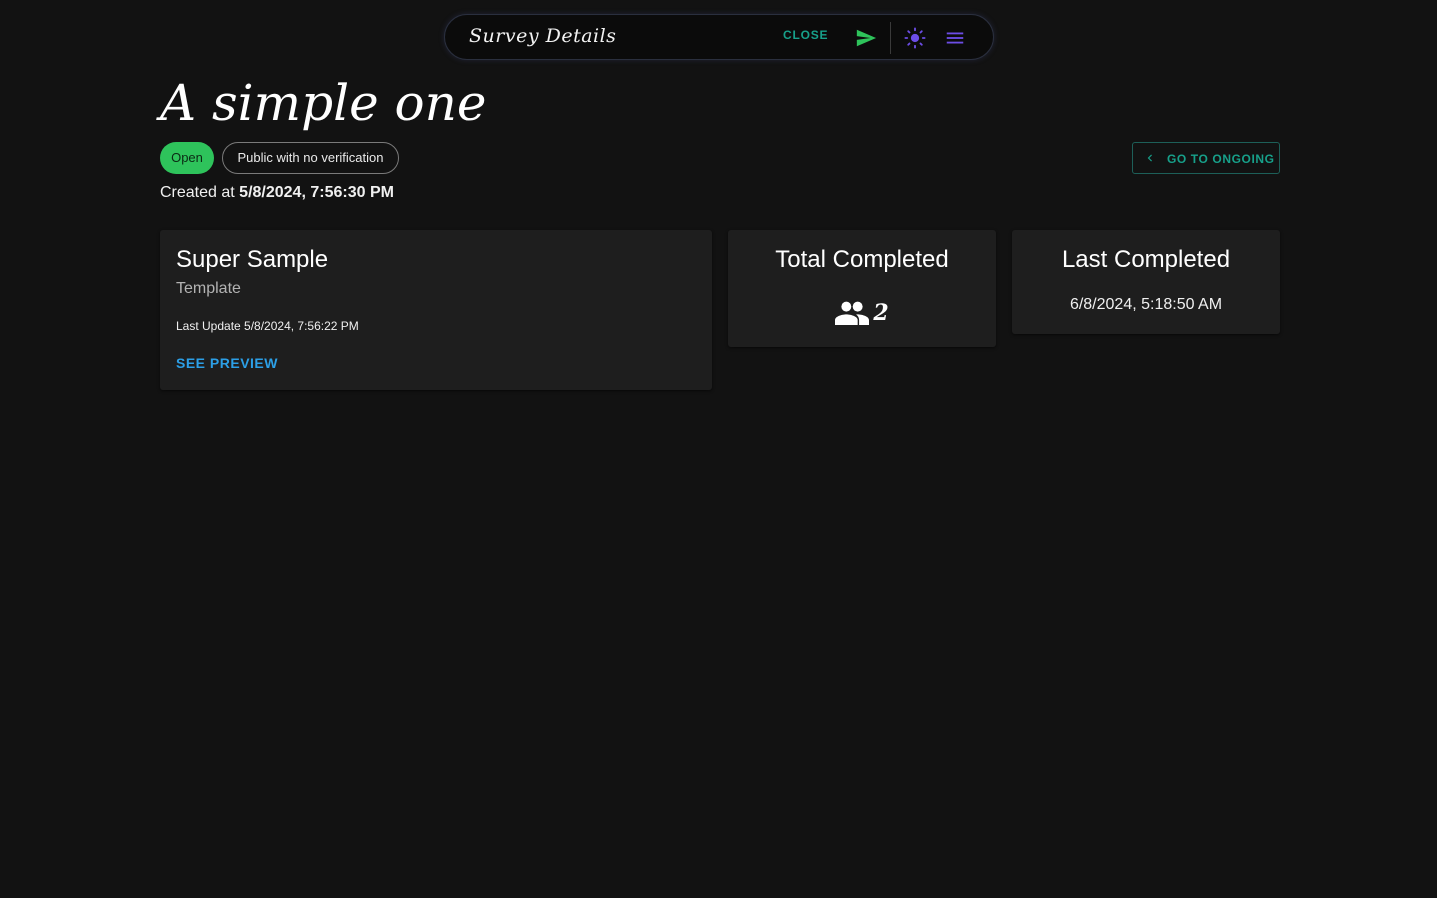 The width and height of the screenshot is (1437, 898). What do you see at coordinates (252, 259) in the screenshot?
I see `sample-name: Super Sample` at bounding box center [252, 259].